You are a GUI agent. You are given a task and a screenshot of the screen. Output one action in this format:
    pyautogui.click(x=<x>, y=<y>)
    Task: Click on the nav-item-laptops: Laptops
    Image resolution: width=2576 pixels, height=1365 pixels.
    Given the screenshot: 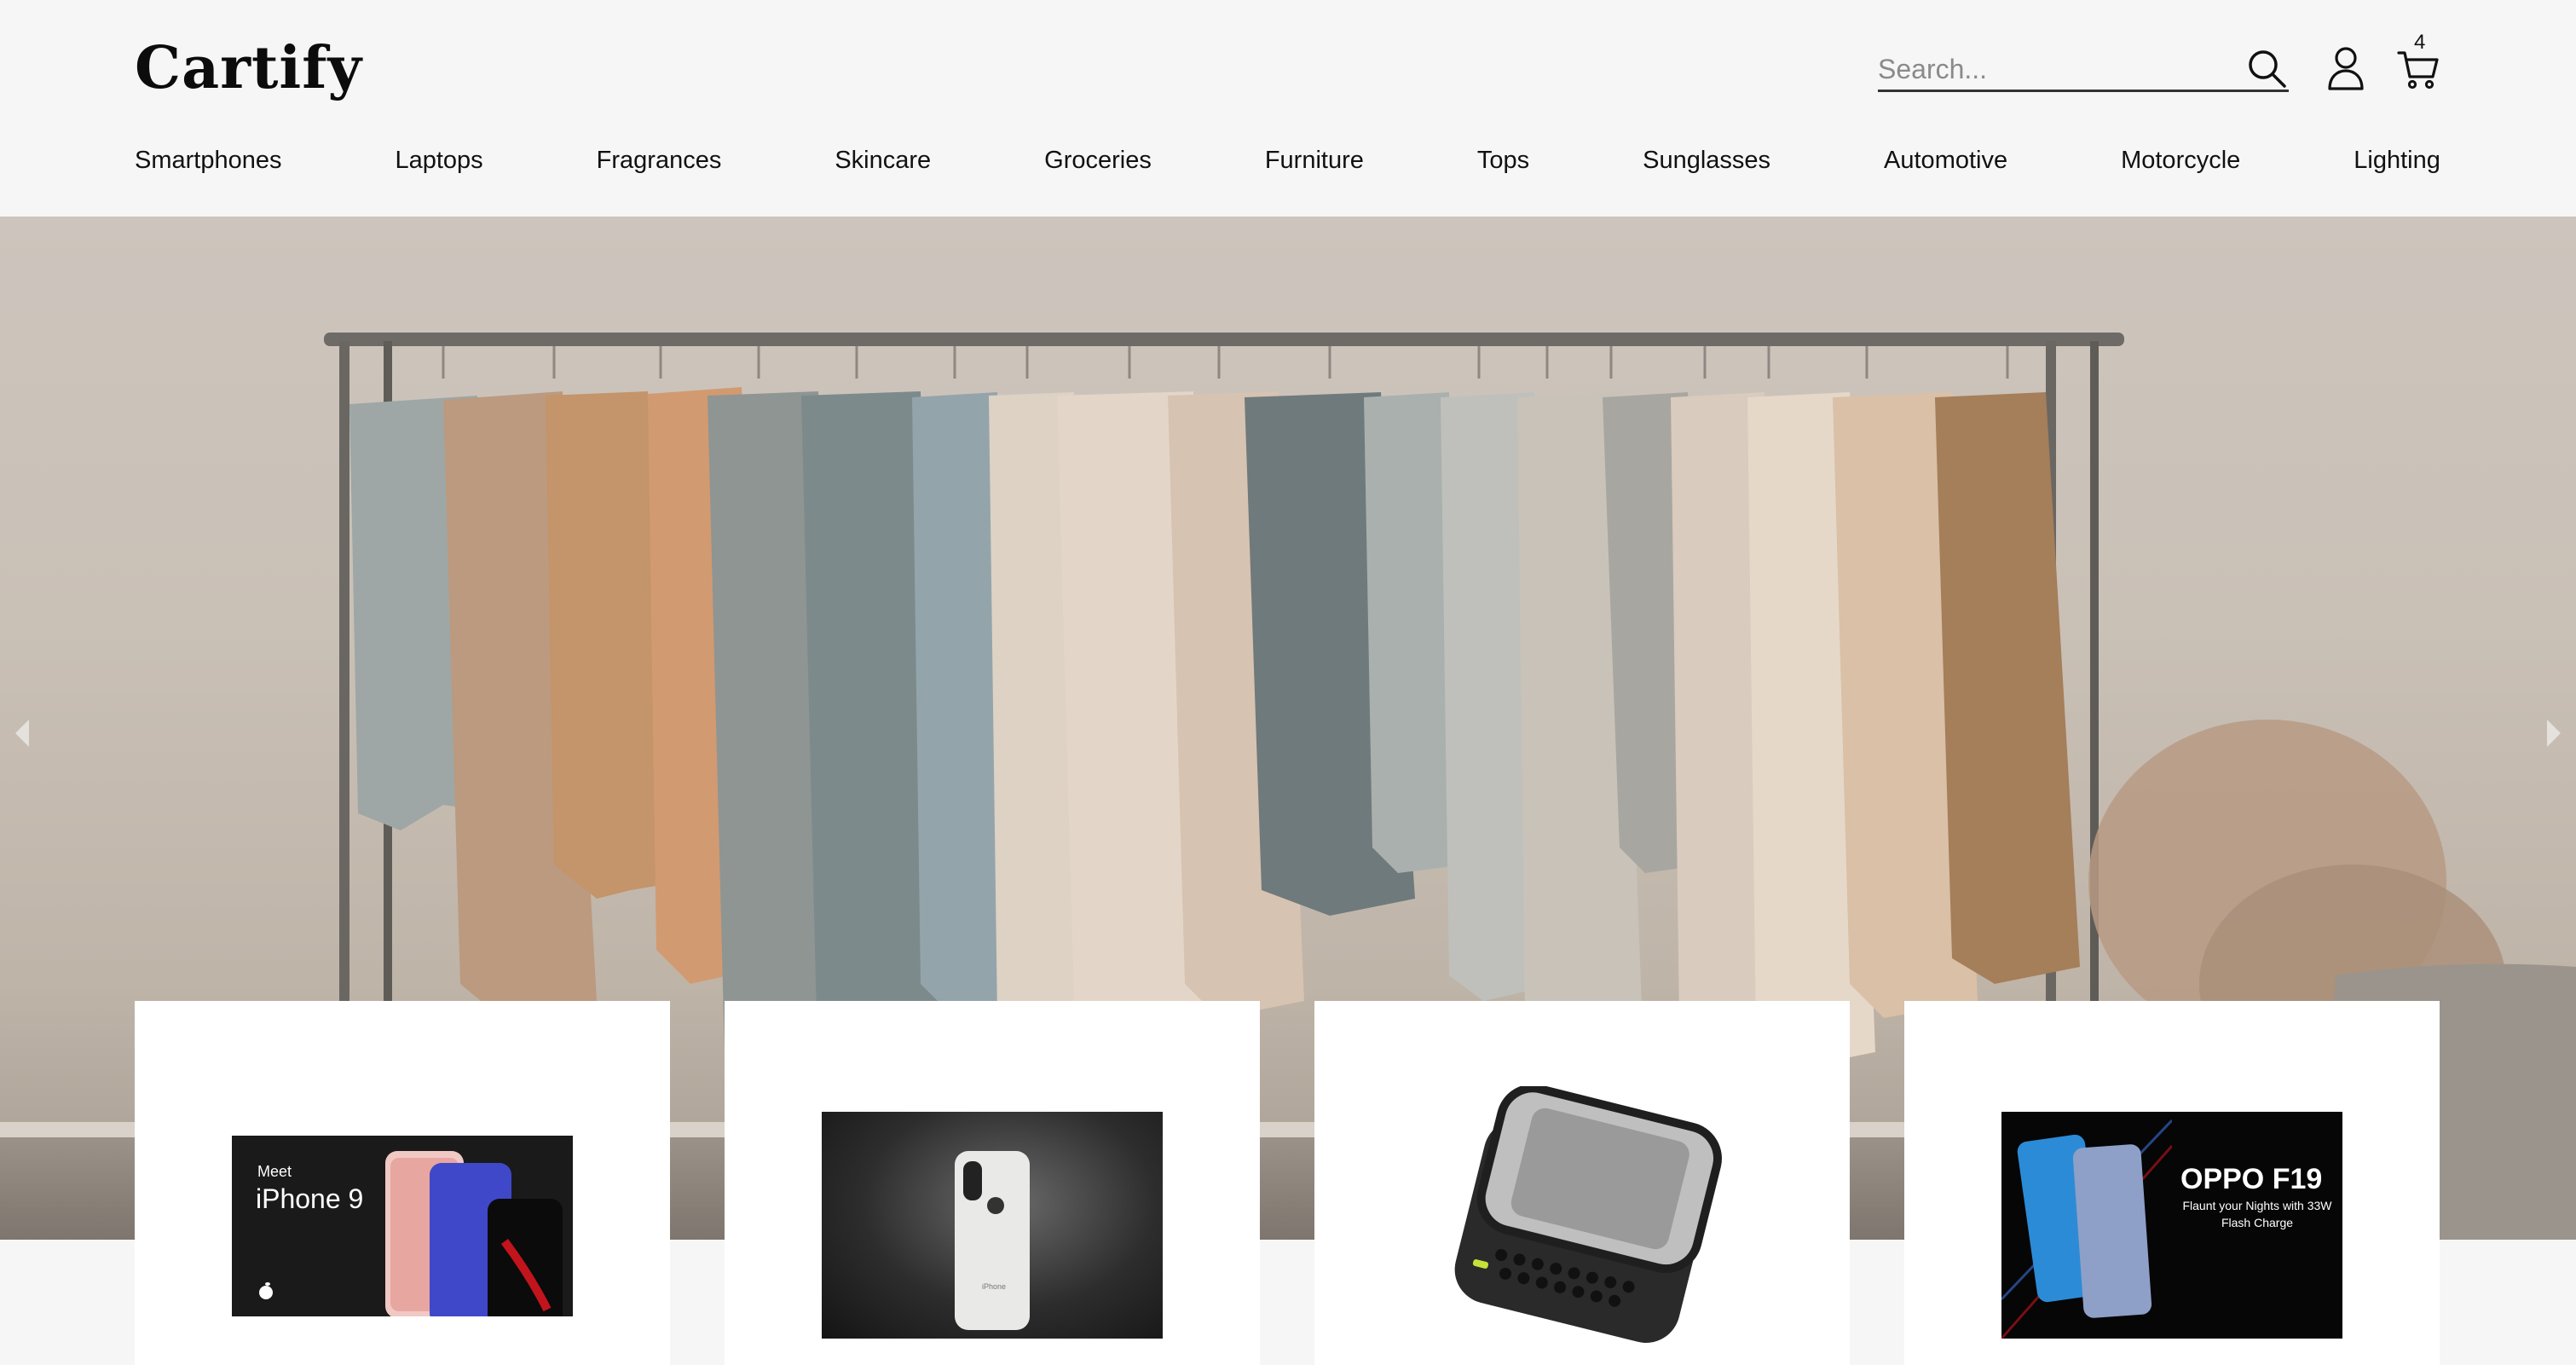 What is the action you would take?
    pyautogui.click(x=438, y=161)
    